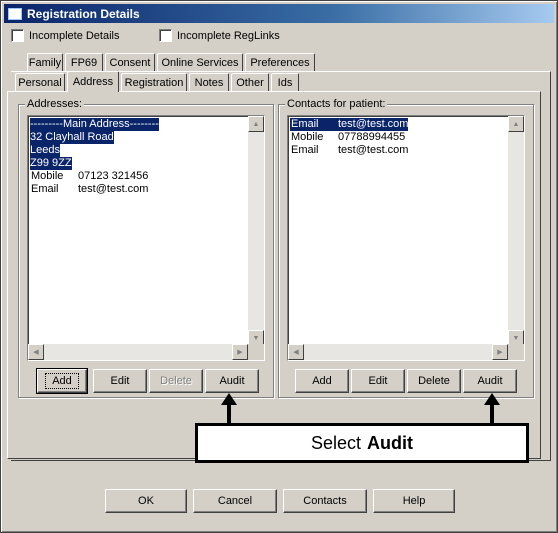  I want to click on tab-label: Consent, so click(130, 63).